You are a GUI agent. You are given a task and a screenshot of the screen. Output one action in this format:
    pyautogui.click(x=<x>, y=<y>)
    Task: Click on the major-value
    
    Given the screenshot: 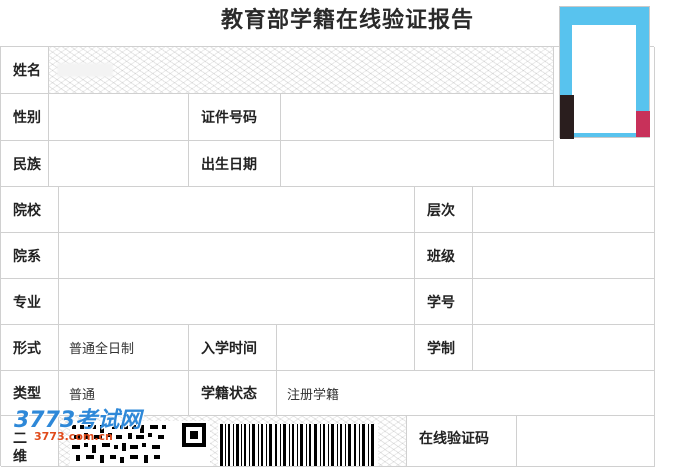 What is the action you would take?
    pyautogui.click(x=237, y=302)
    